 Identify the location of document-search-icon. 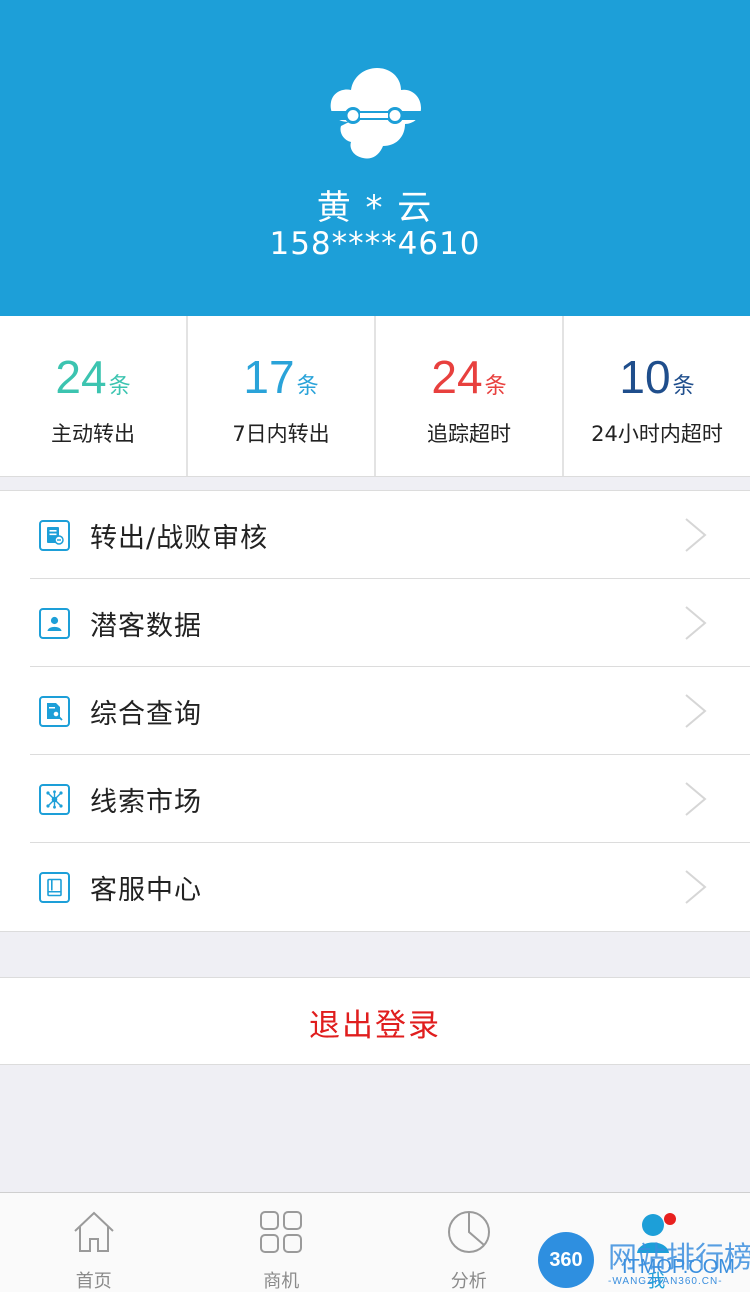
(54, 711).